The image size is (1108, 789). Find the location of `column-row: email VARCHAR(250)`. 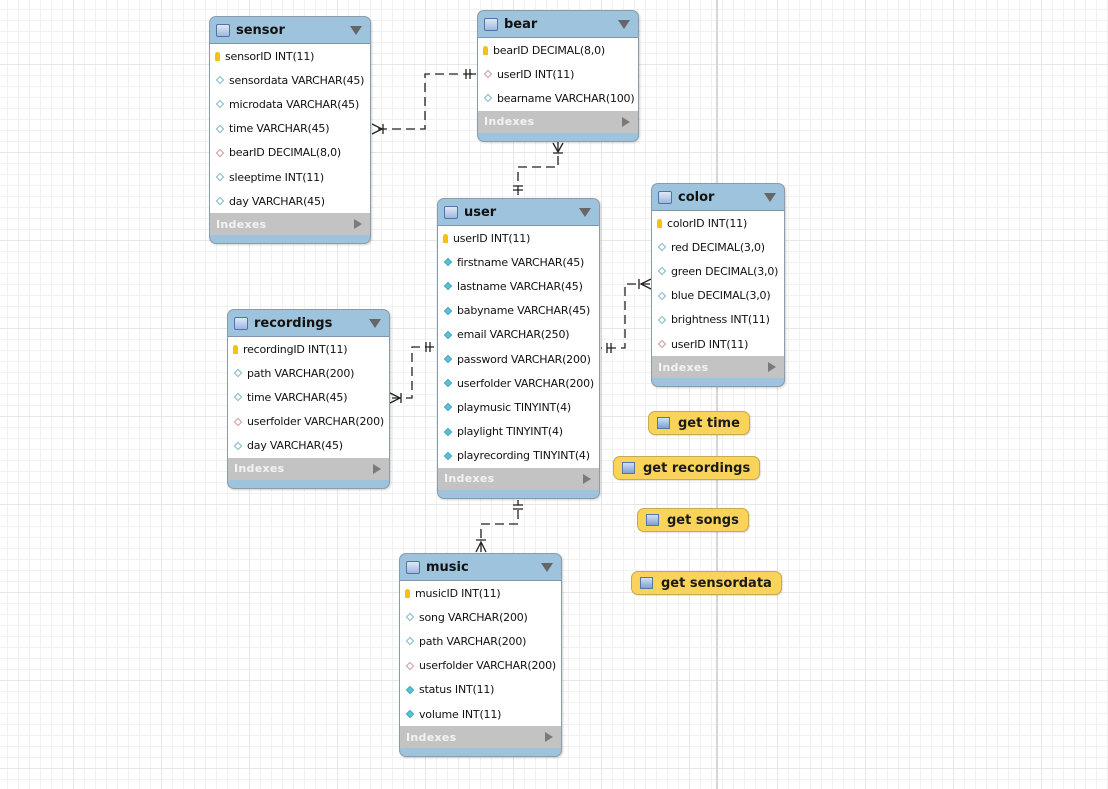

column-row: email VARCHAR(250) is located at coordinates (518, 335).